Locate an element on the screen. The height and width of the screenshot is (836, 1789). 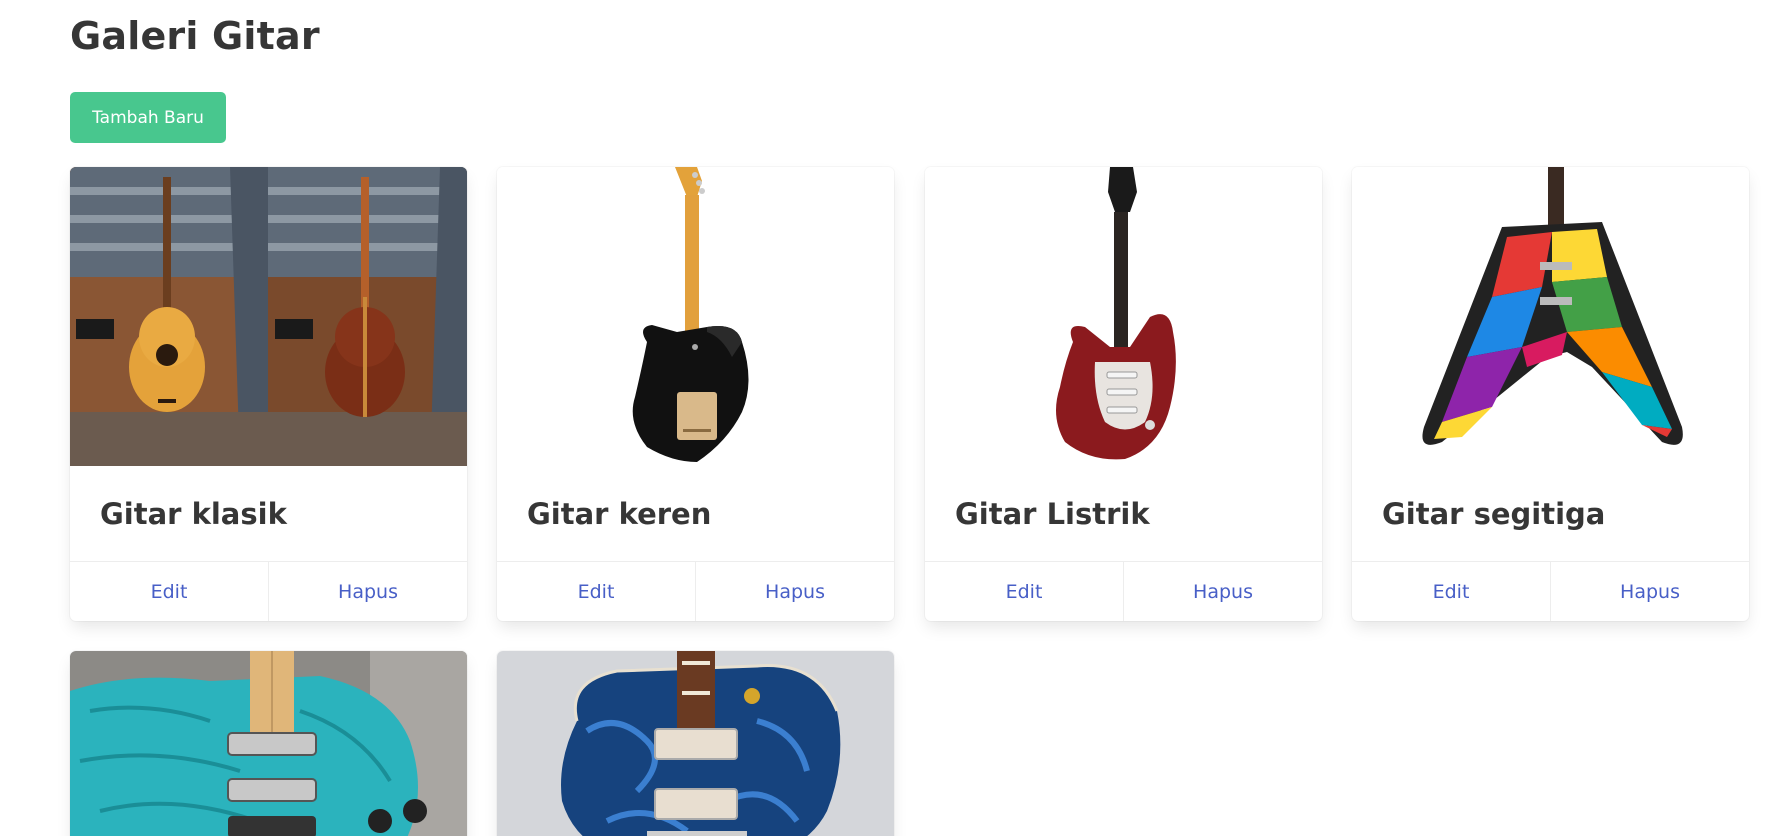
card-image-turquoise-guitar is located at coordinates (268, 743).